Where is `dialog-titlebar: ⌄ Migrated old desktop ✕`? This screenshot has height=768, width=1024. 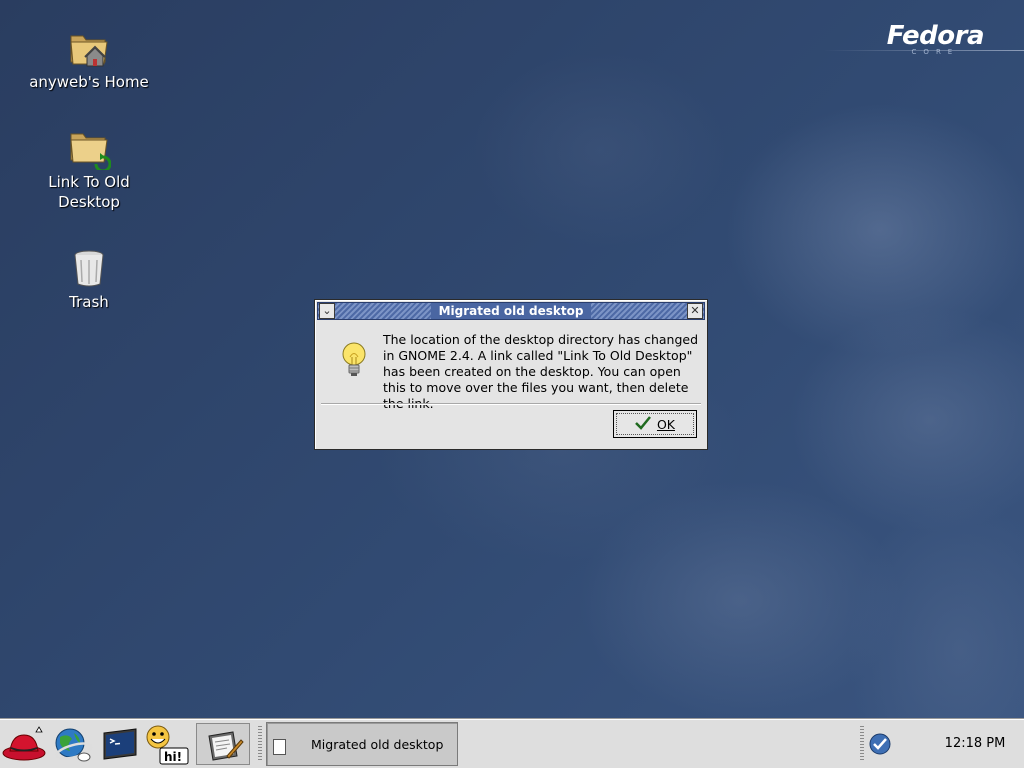
dialog-titlebar: ⌄ Migrated old desktop ✕ is located at coordinates (511, 311).